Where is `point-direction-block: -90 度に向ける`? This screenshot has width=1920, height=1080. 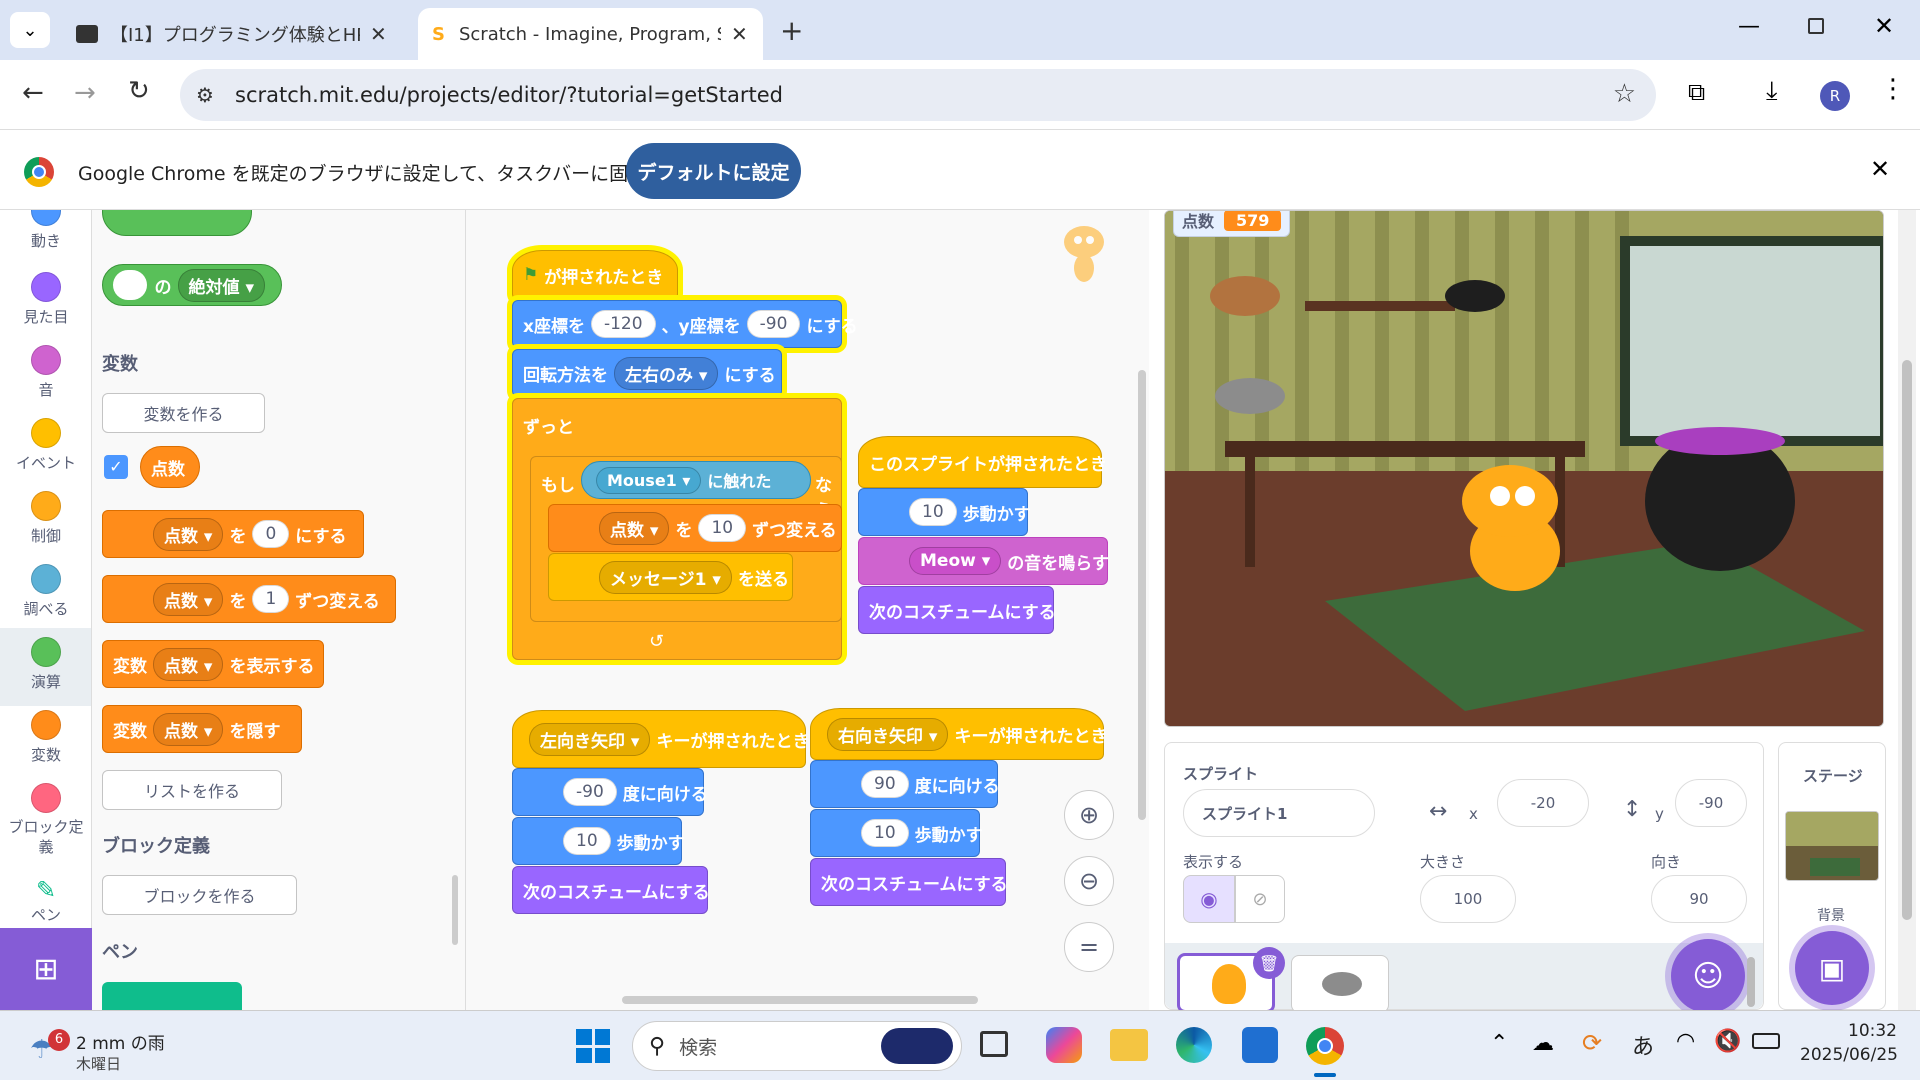 point-direction-block: -90 度に向ける is located at coordinates (610, 792).